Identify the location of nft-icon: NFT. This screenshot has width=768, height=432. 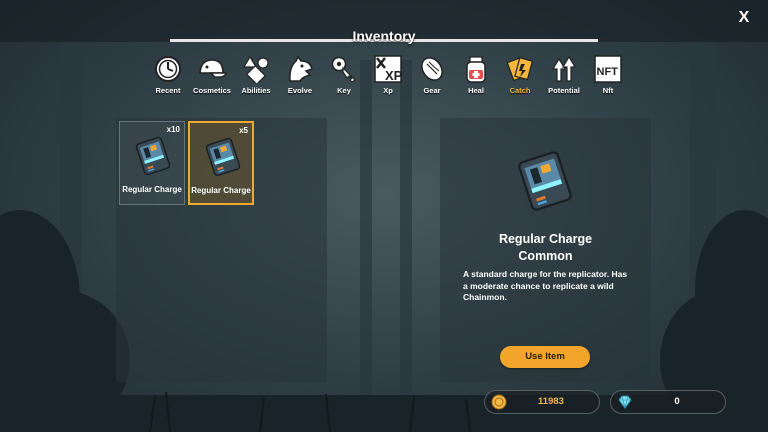
(608, 69).